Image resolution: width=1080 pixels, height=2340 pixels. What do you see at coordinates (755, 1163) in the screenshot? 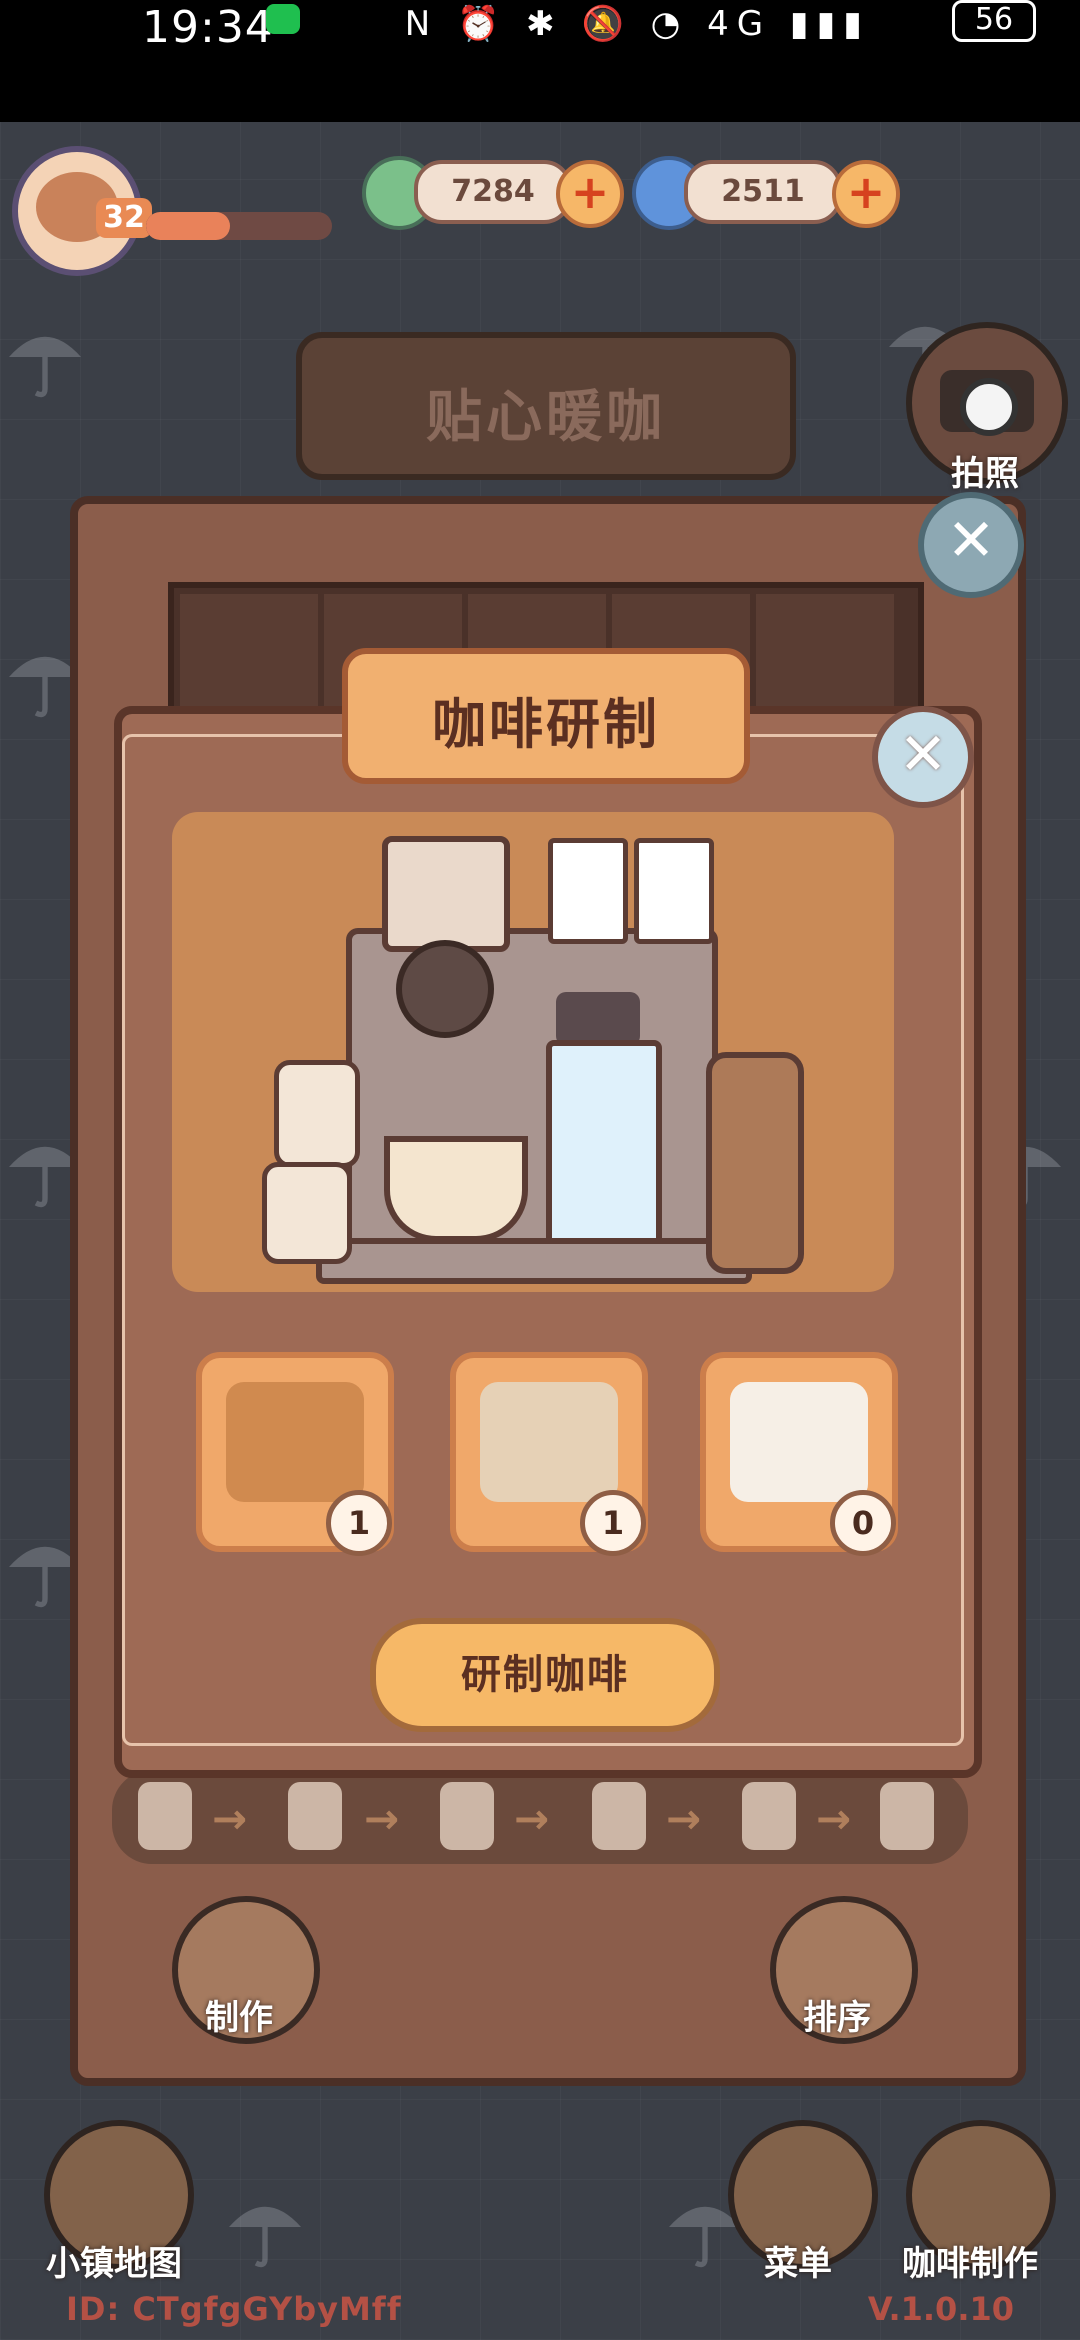
I see `coffee-bag-icon` at bounding box center [755, 1163].